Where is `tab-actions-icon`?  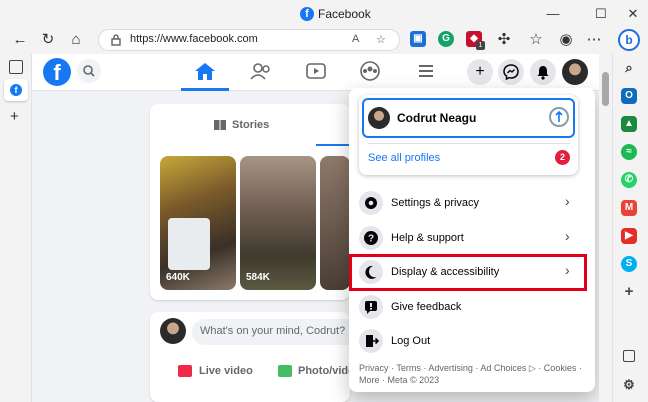
tab-actions-icon is located at coordinates (16, 67).